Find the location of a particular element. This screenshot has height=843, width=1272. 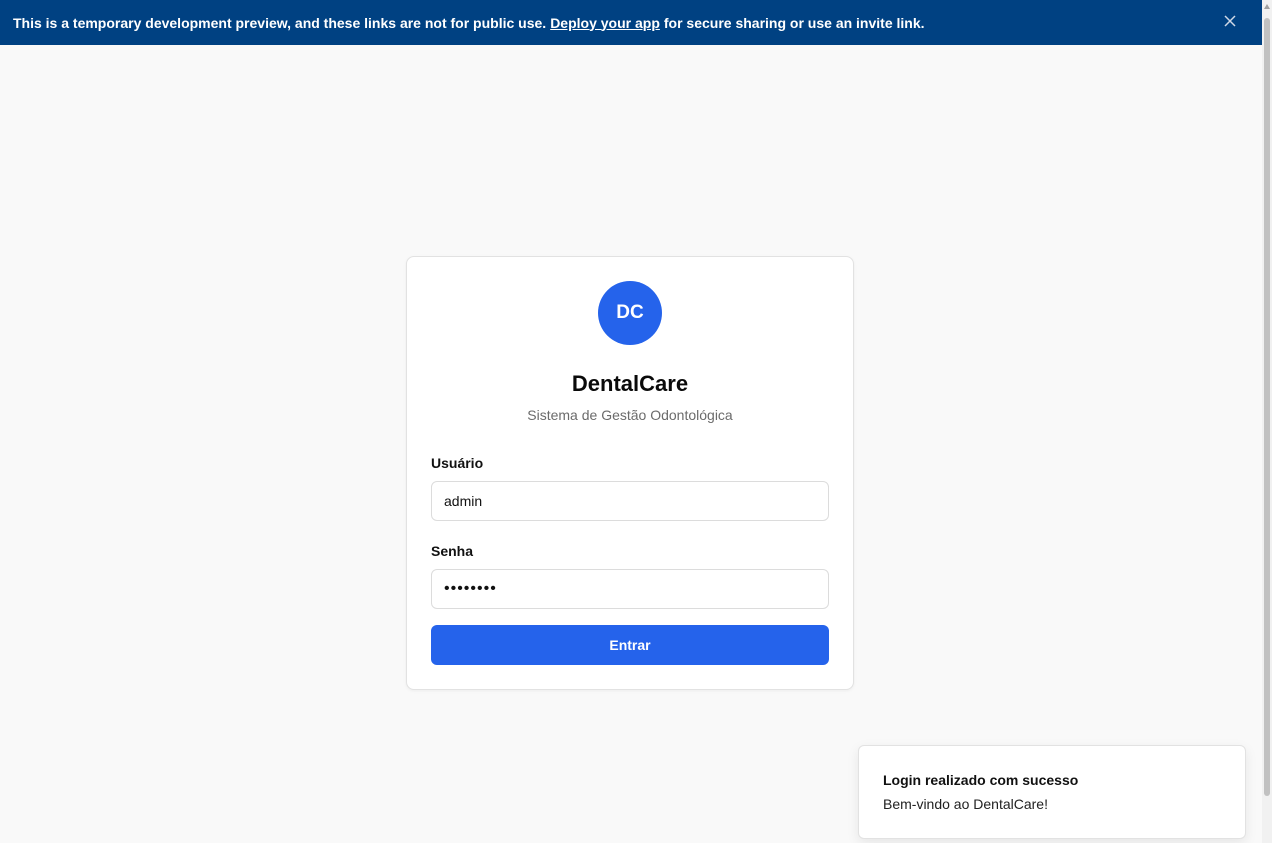

banner-close-button is located at coordinates (1230, 21).